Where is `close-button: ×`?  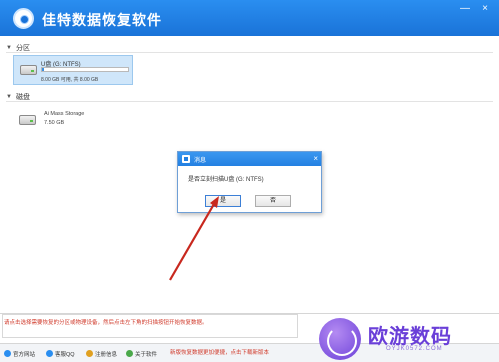
close-button: × is located at coordinates (485, 9).